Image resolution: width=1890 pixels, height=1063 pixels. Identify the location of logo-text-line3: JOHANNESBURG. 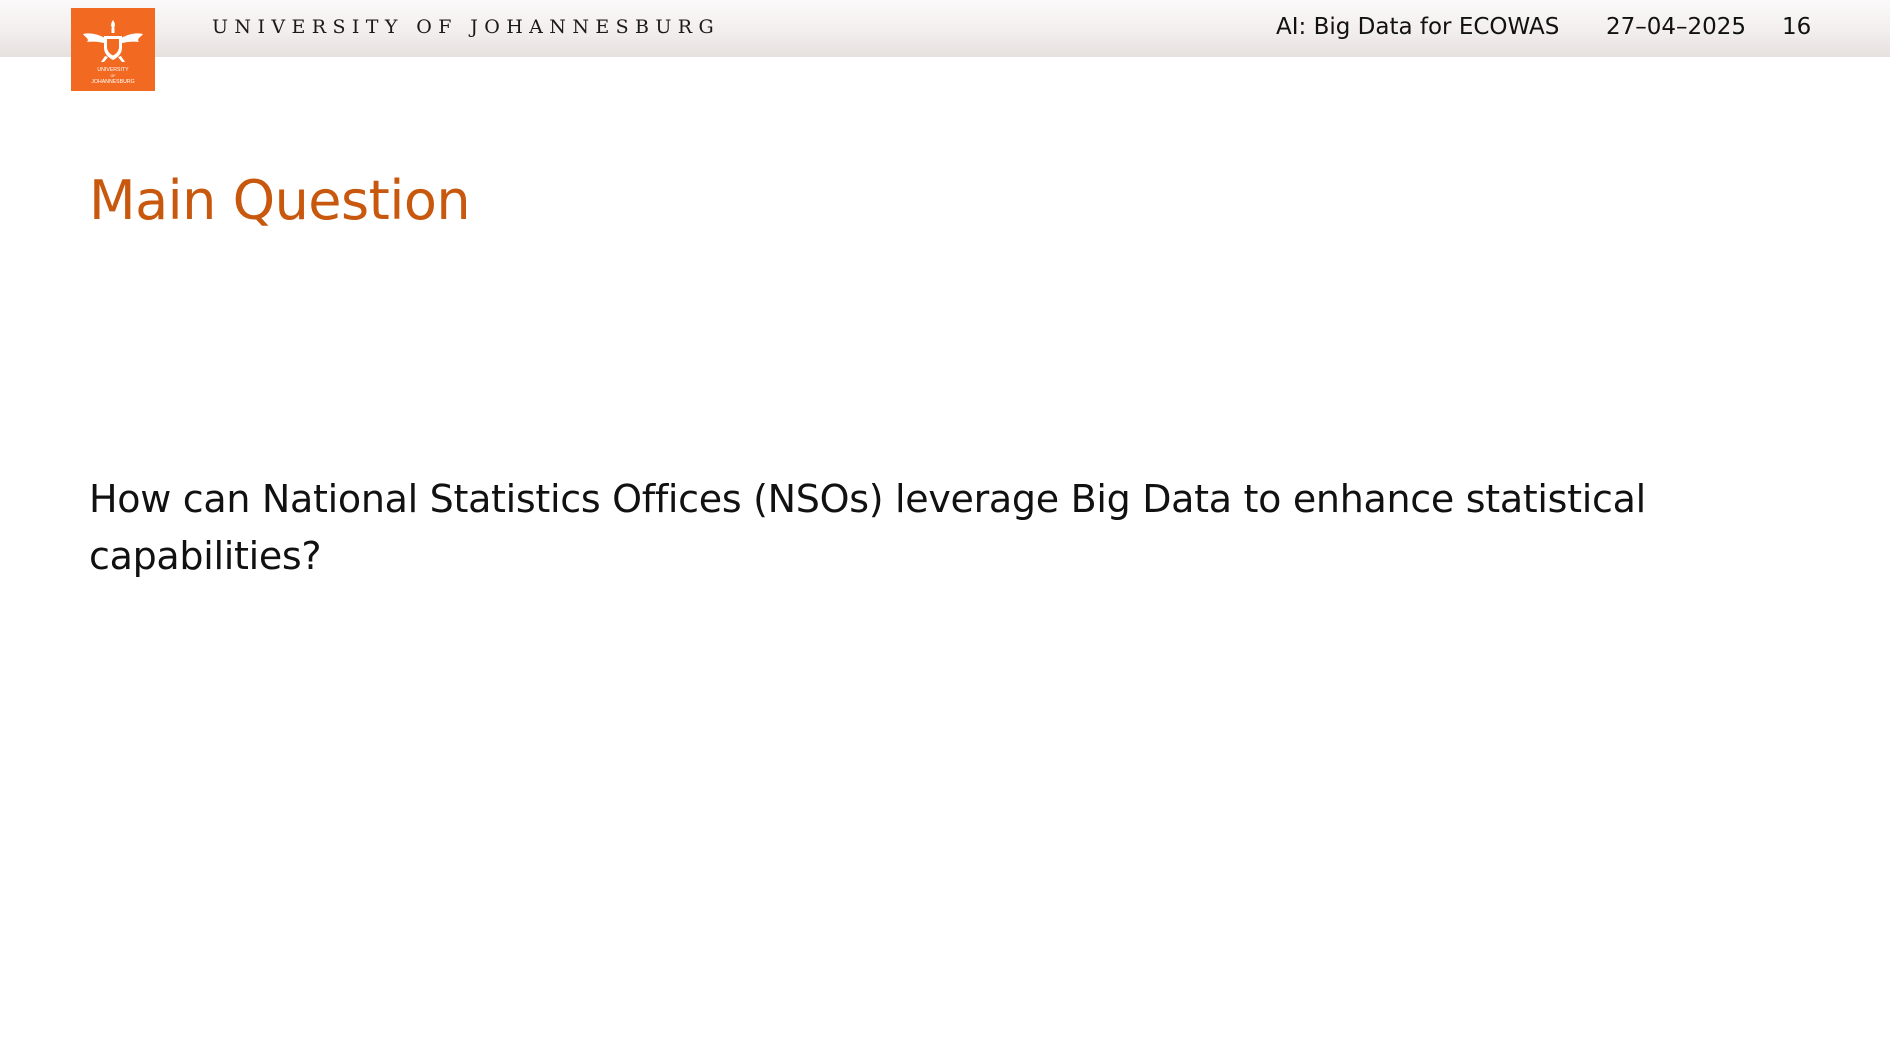
(112, 82).